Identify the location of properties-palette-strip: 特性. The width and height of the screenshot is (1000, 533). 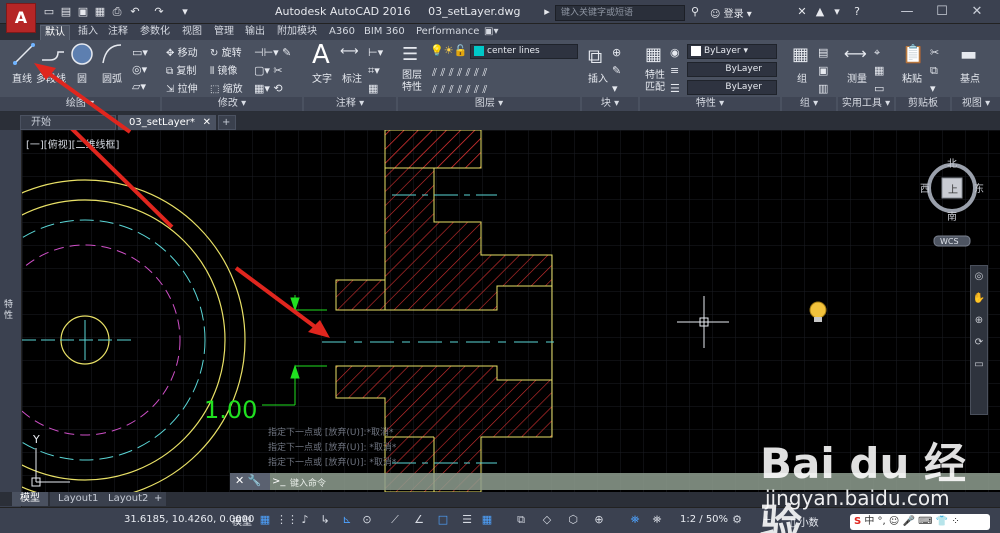
(11, 320).